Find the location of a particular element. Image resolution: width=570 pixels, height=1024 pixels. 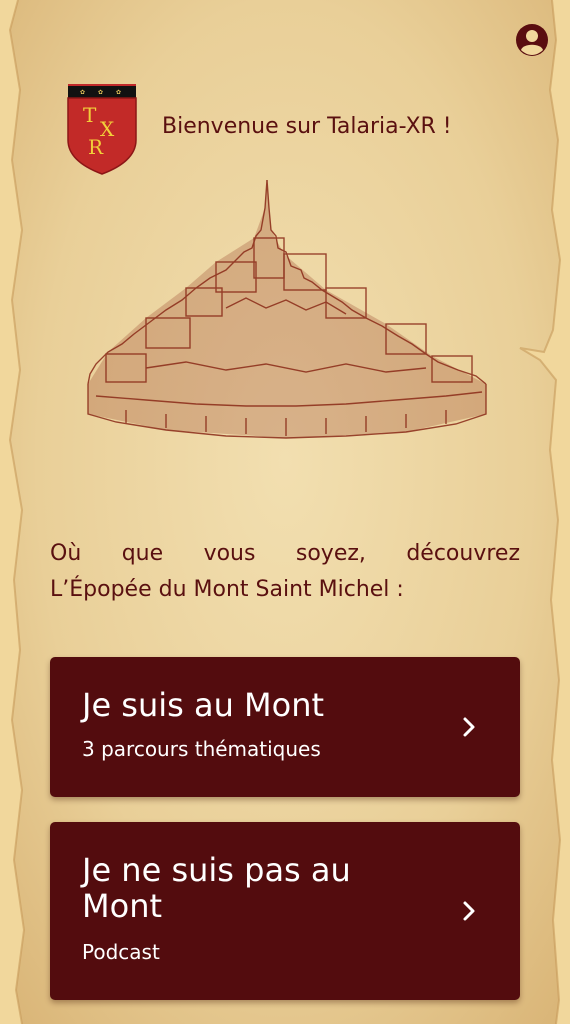

intro-line-1: Où que vous soyez, découvrez is located at coordinates (285, 554).